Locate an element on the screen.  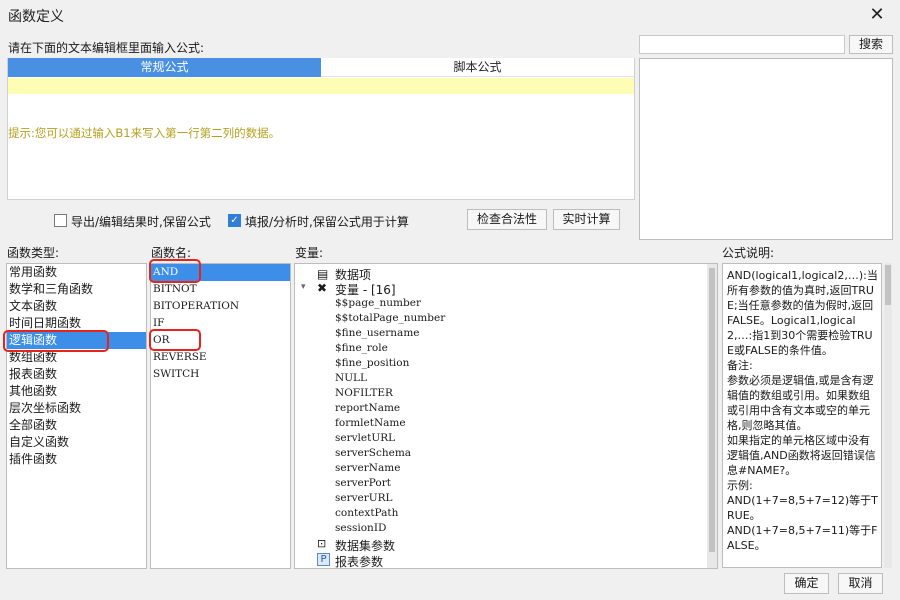
list-item: 报表函数 is located at coordinates (76, 374).